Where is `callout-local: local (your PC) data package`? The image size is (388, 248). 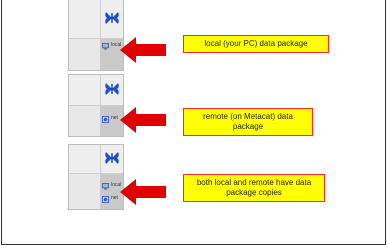 callout-local: local (your PC) data package is located at coordinates (256, 44).